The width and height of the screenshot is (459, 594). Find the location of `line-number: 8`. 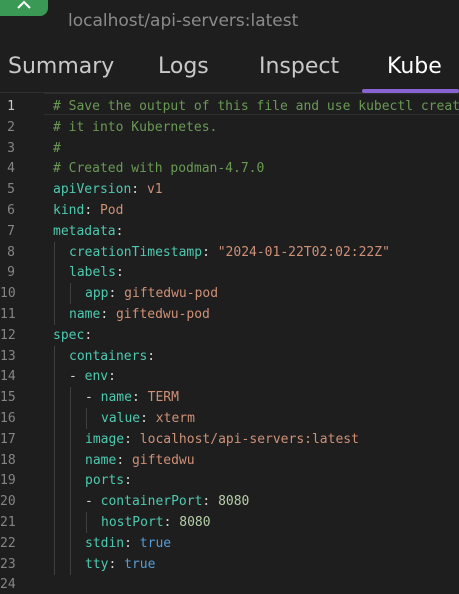

line-number: 8 is located at coordinates (11, 252).